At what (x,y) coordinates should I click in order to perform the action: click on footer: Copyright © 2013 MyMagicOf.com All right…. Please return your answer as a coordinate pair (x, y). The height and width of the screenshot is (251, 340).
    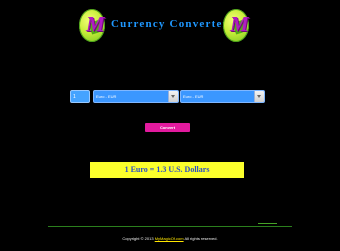
    Looking at the image, I should click on (170, 238).